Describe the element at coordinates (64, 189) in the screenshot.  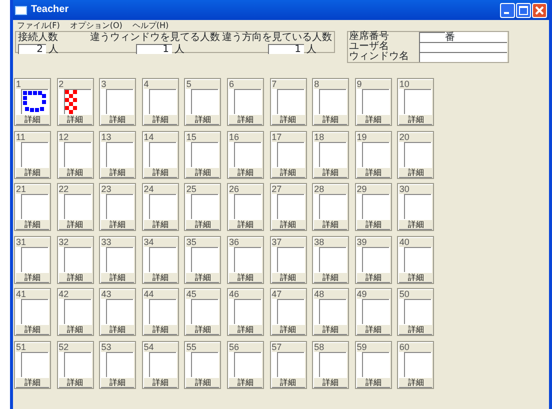
I see `seat-number: 22` at that location.